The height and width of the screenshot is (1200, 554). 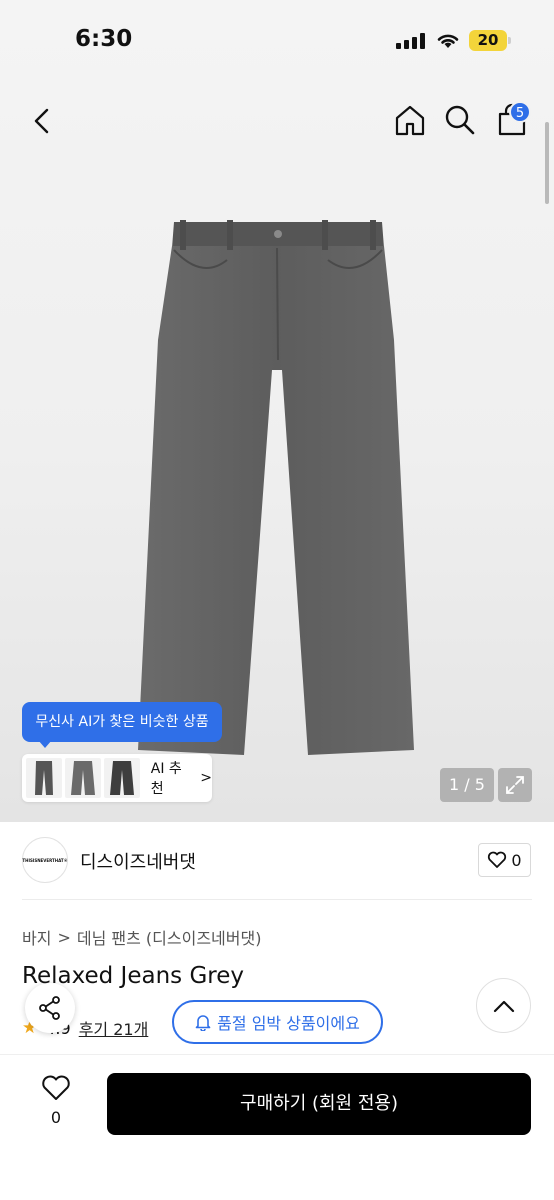 What do you see at coordinates (56, 1117) in the screenshot?
I see `wishlist-count: 0` at bounding box center [56, 1117].